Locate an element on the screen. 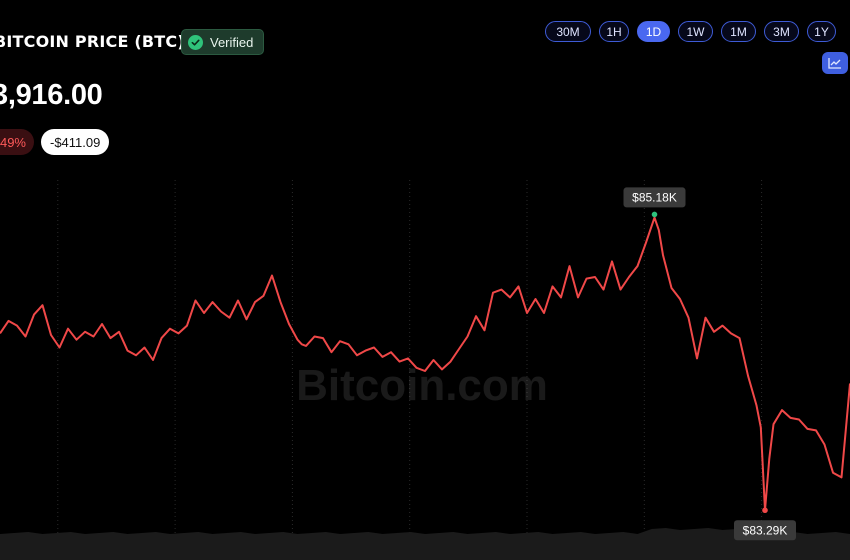 This screenshot has height=560, width=850. high-label: $85.18K is located at coordinates (654, 197).